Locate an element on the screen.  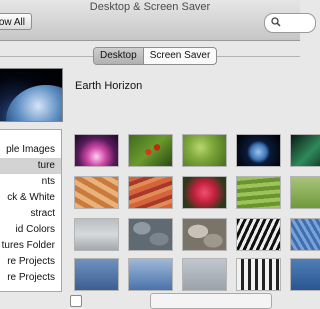
thumbnail-leaf-drop is located at coordinates (204, 150).